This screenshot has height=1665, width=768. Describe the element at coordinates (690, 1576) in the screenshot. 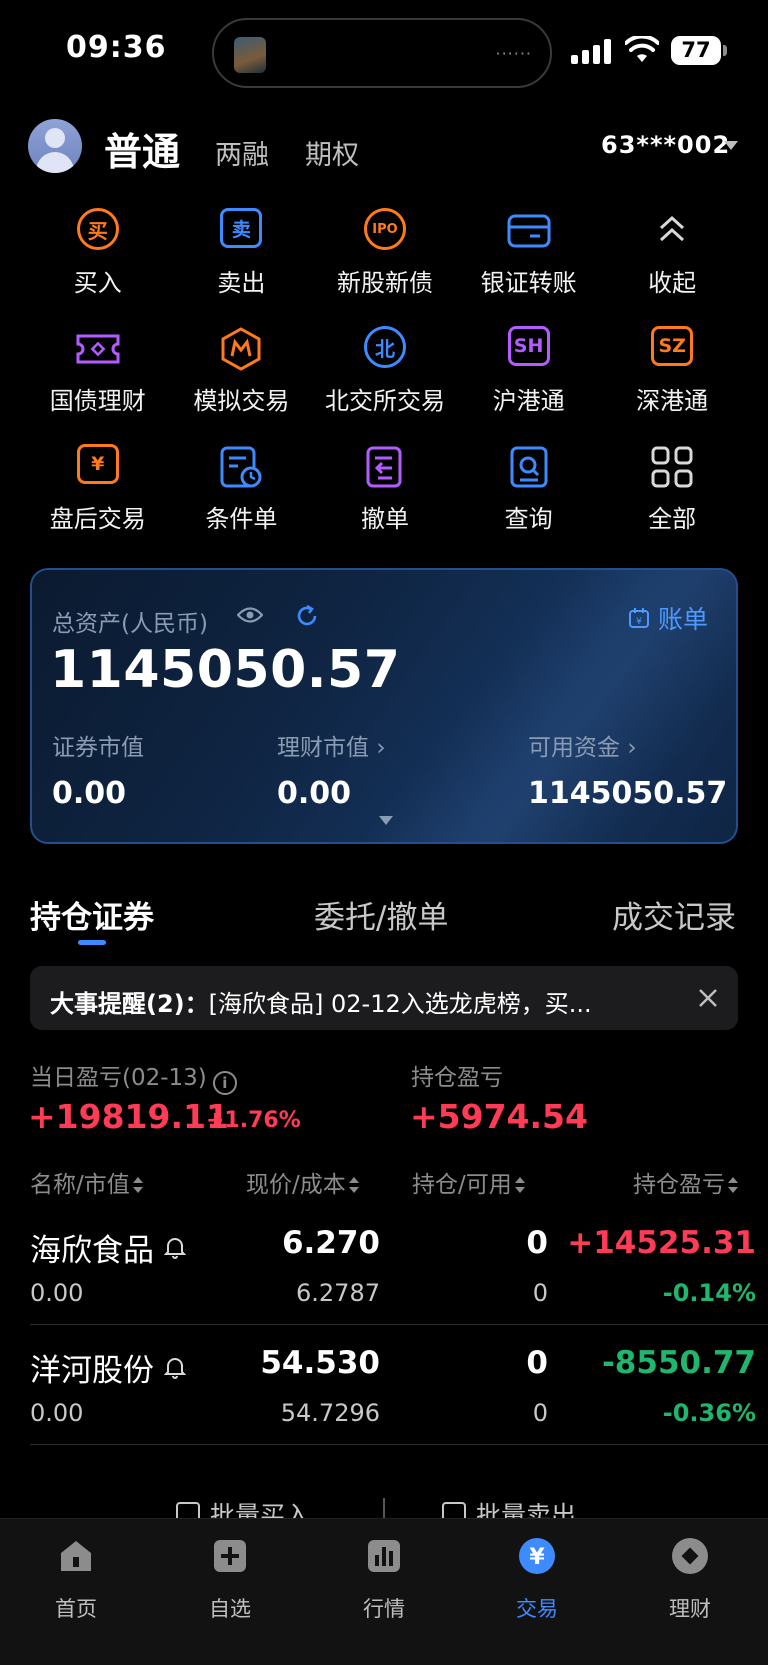

I see `nav-wealth: 理财` at that location.